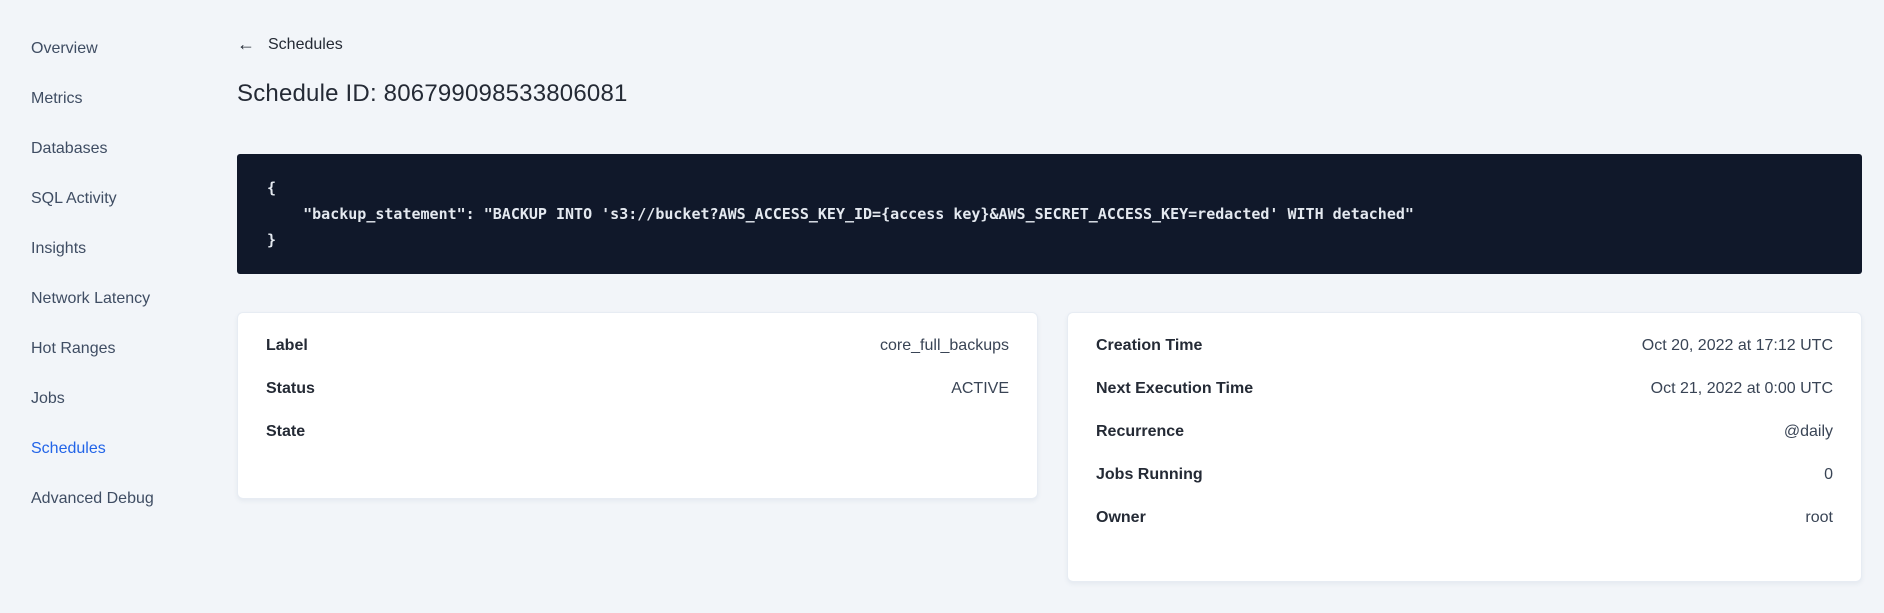 The width and height of the screenshot is (1884, 613). What do you see at coordinates (1140, 431) in the screenshot?
I see `row-label: Recurrence` at bounding box center [1140, 431].